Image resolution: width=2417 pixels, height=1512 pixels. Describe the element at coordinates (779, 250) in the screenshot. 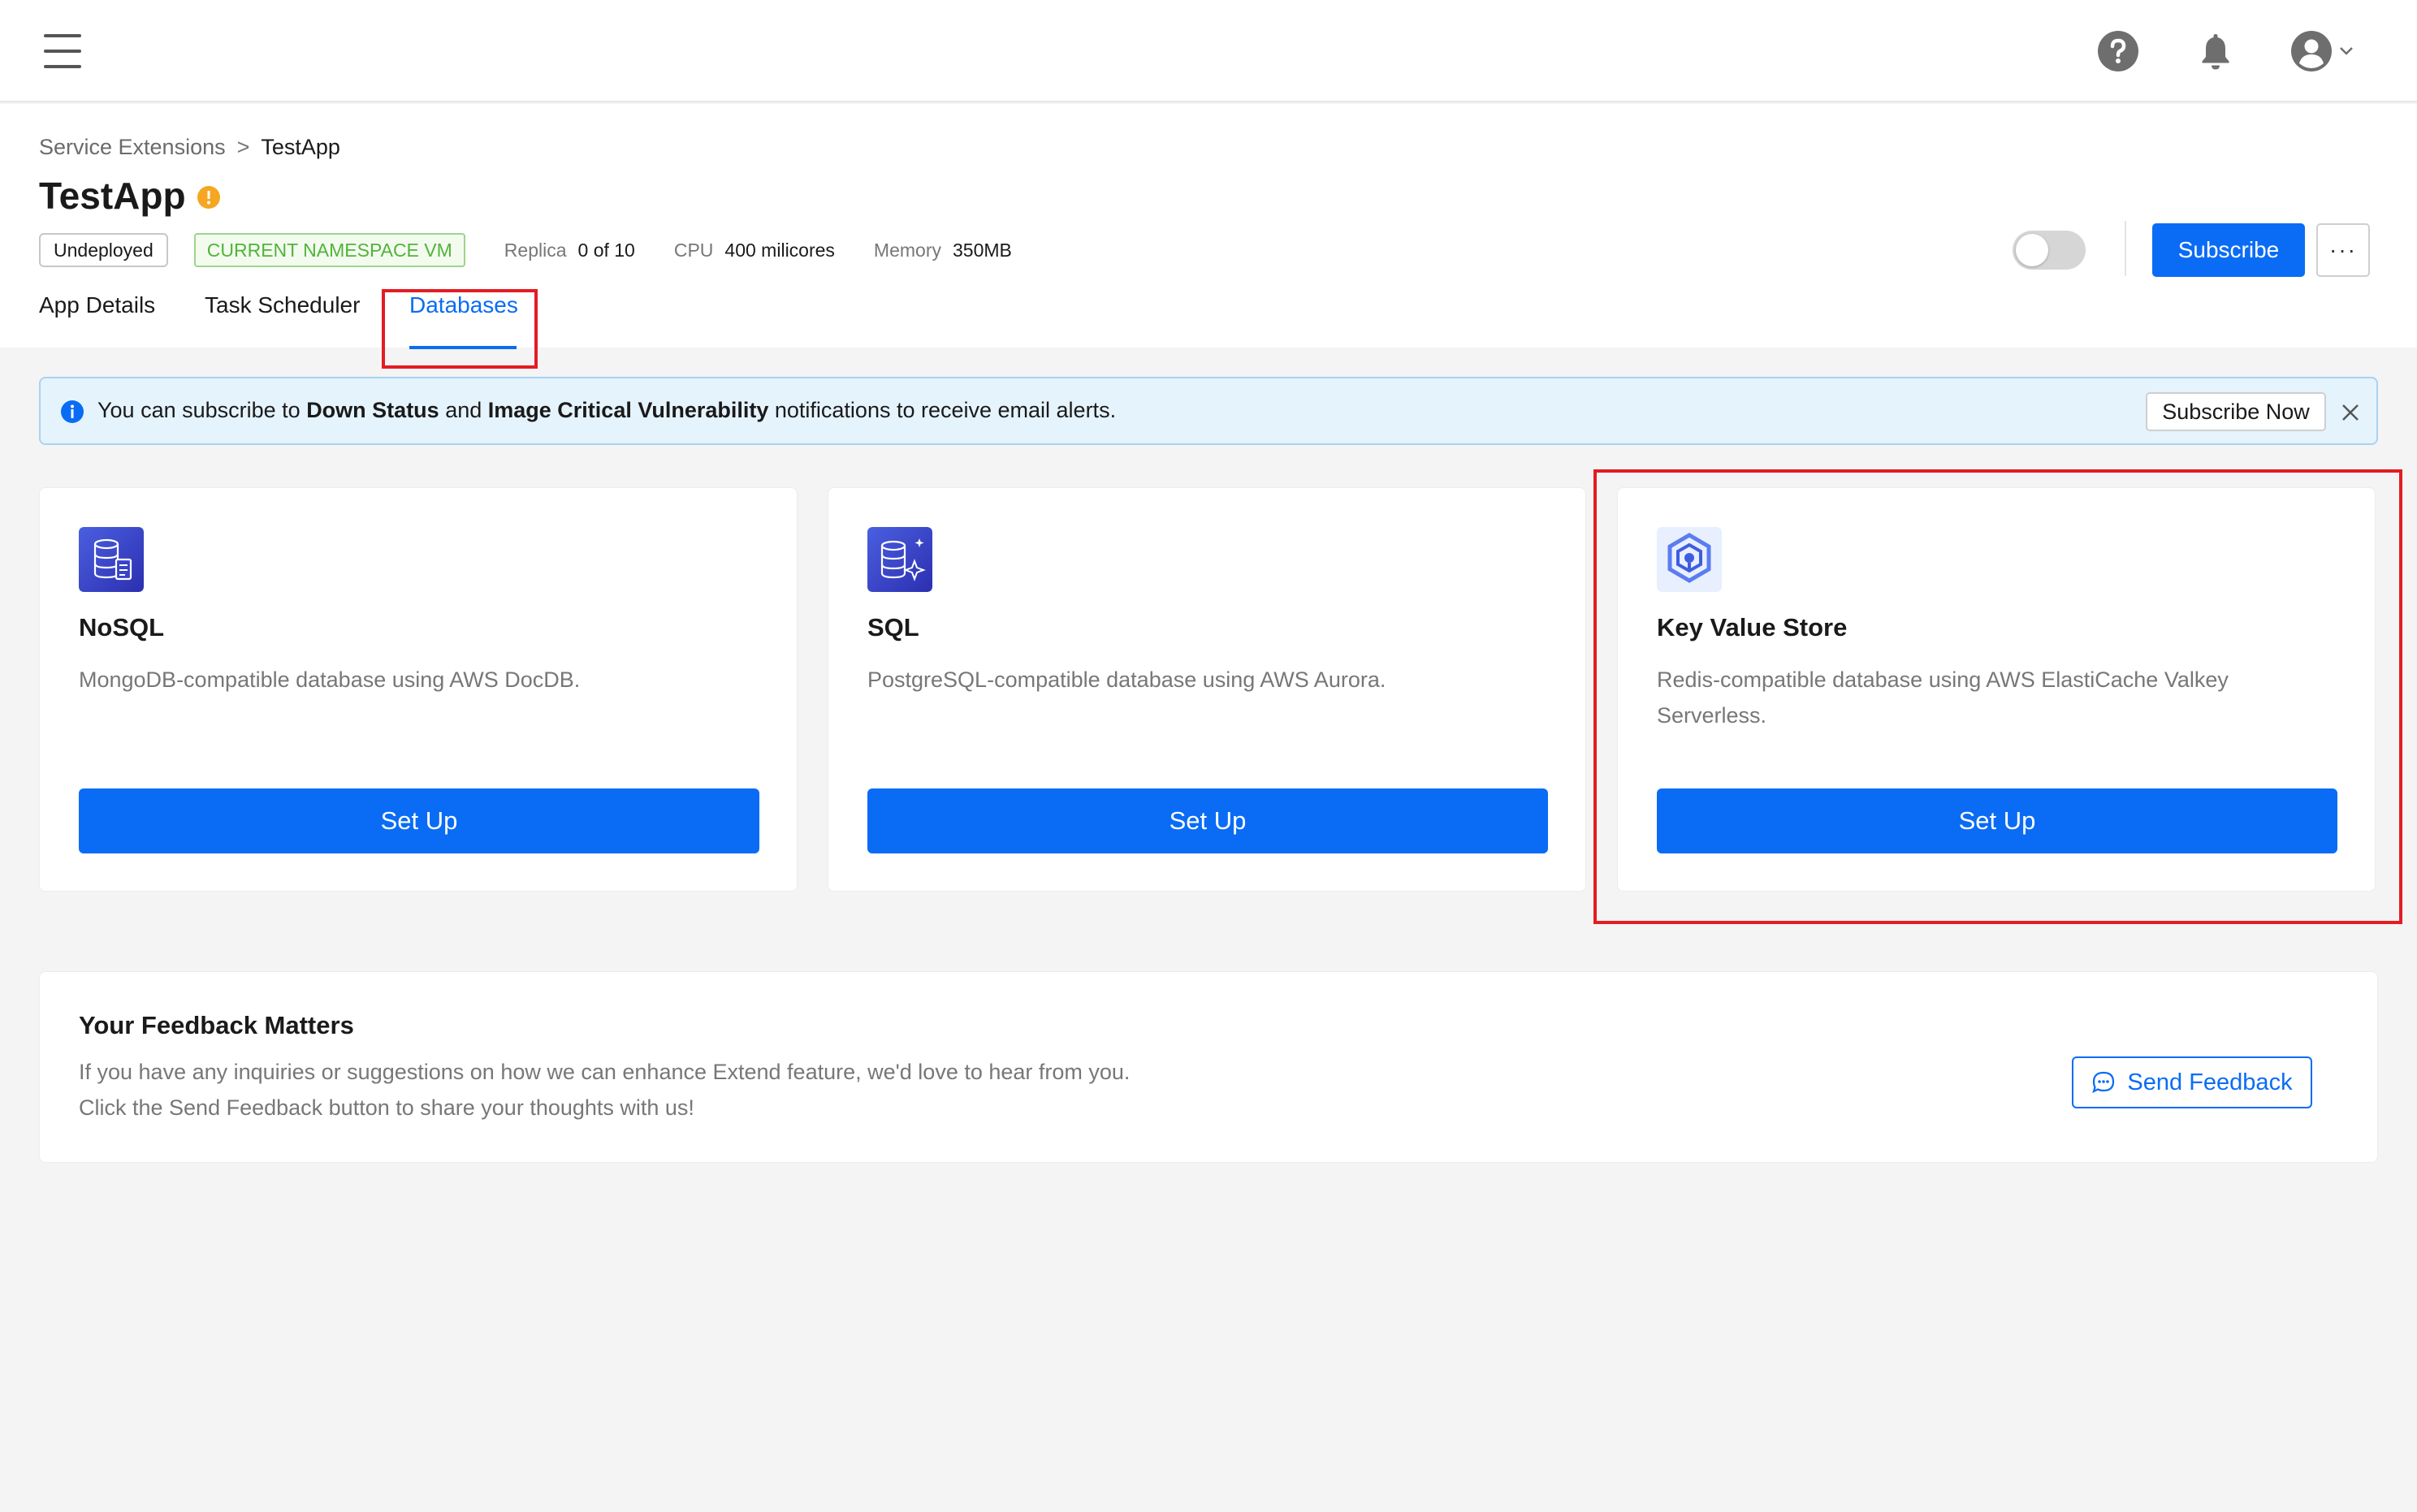

I see `cpu-value: 400 milicores` at that location.